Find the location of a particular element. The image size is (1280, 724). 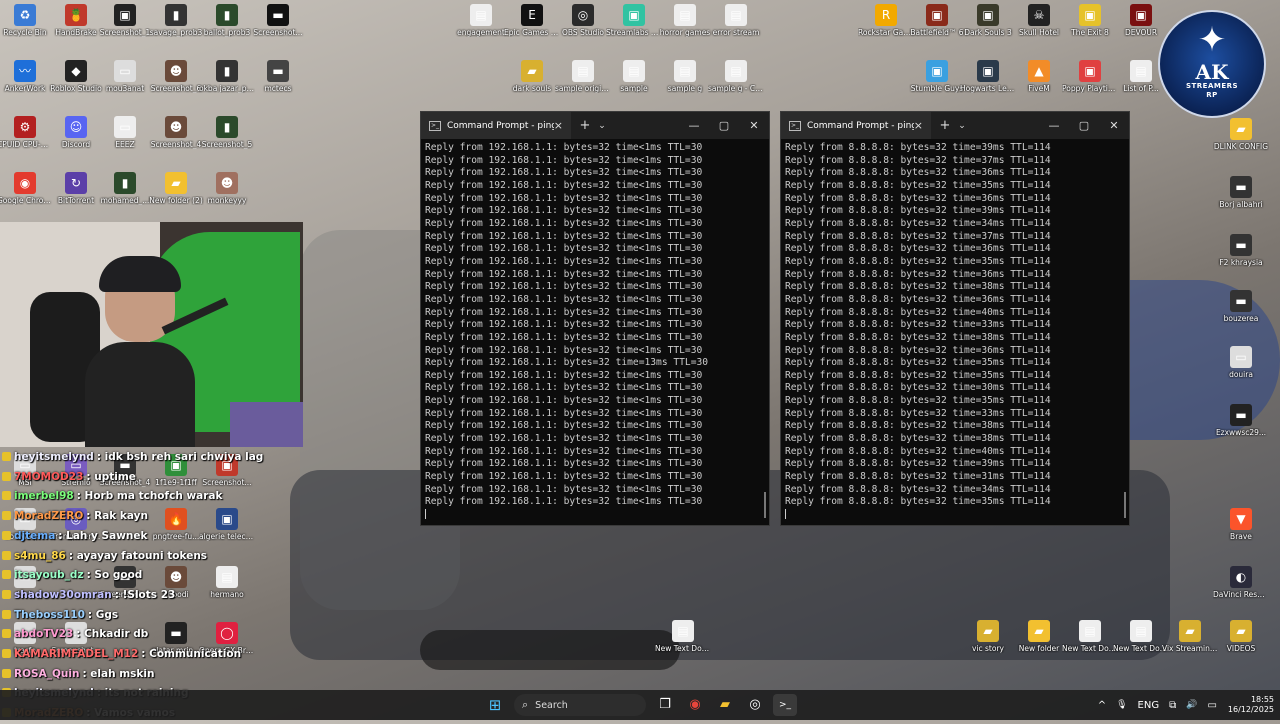

desktop-icon: ▭ mou3anat is located at coordinates (125, 76).